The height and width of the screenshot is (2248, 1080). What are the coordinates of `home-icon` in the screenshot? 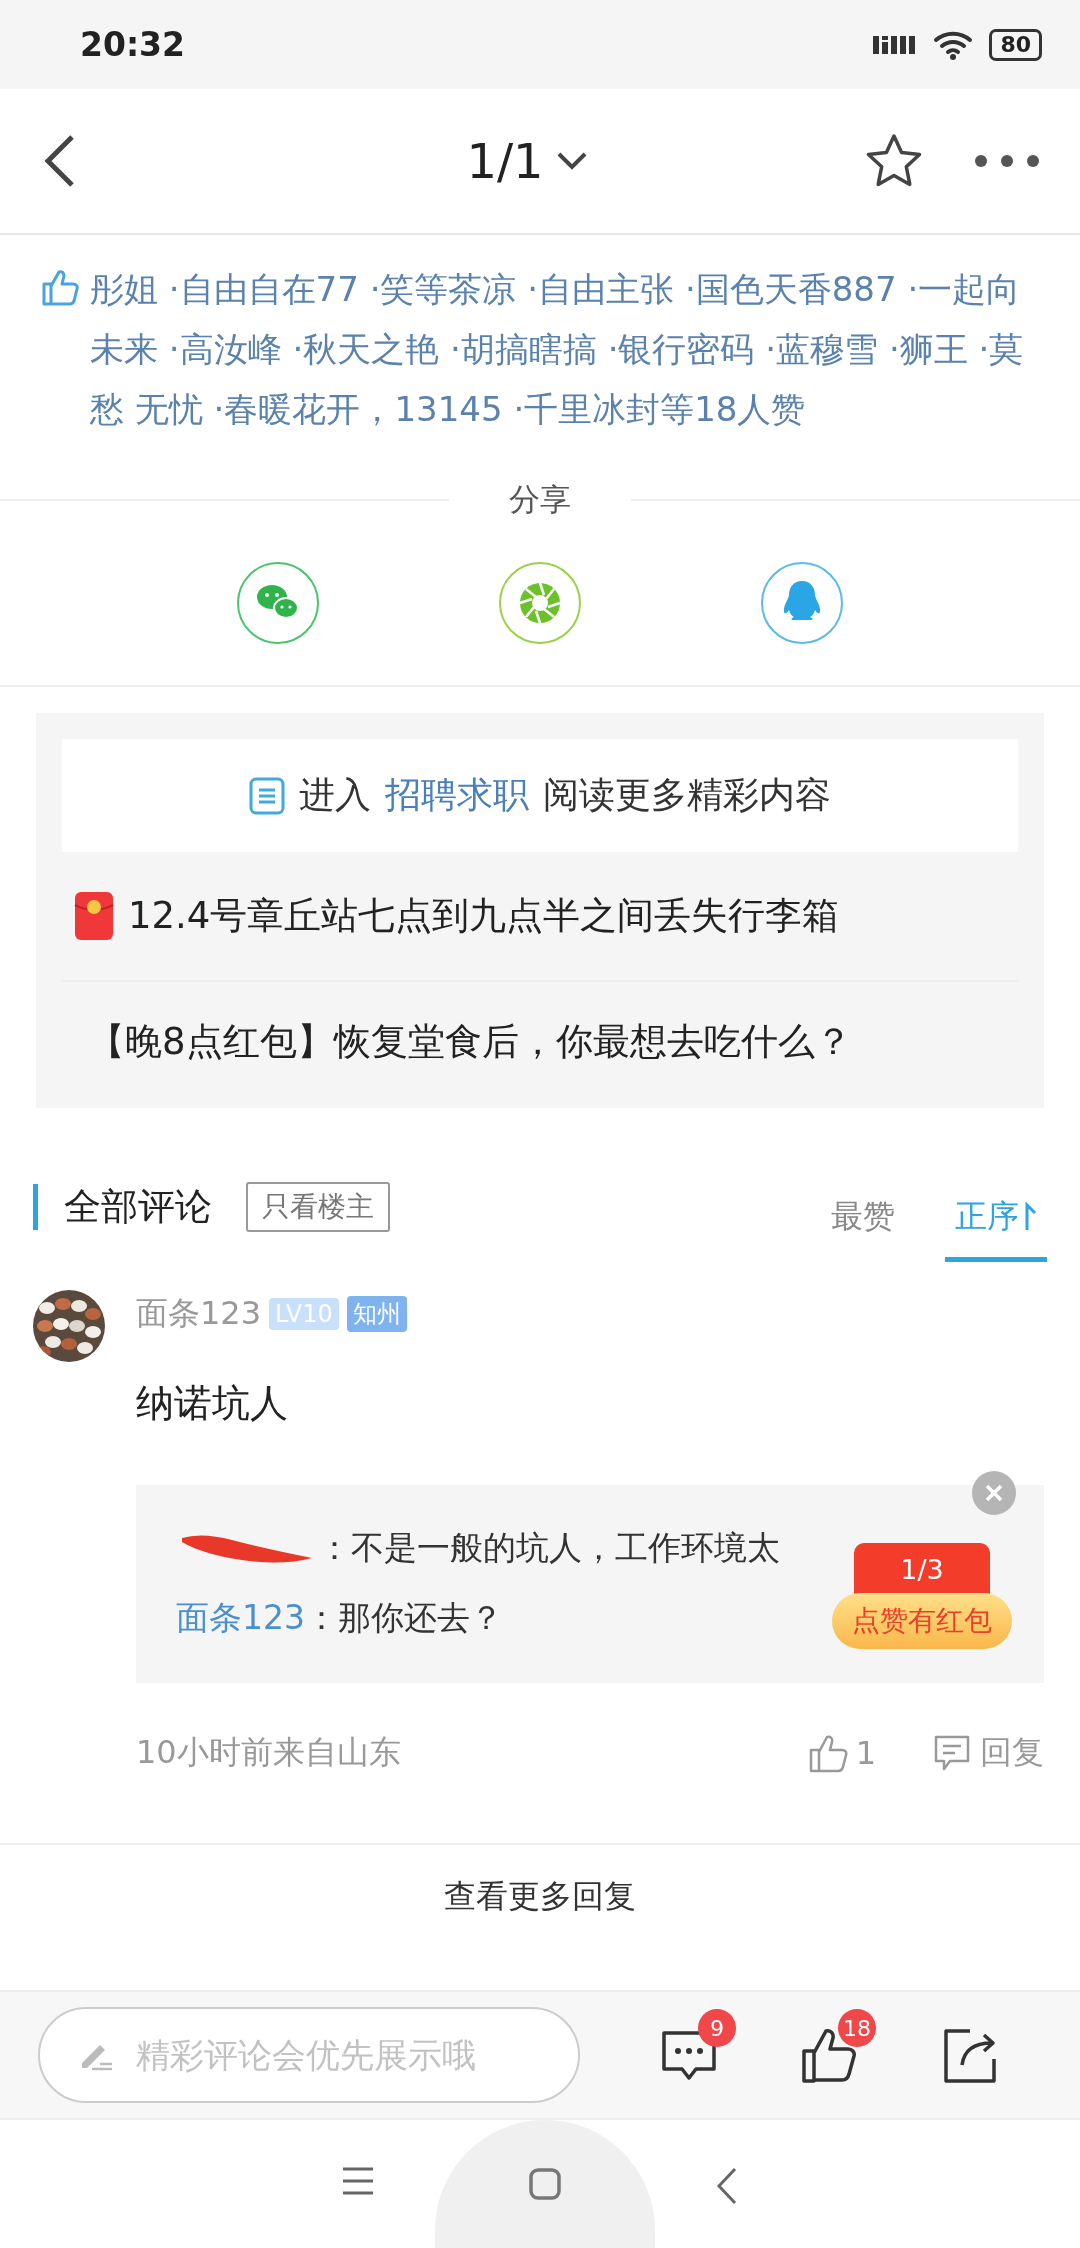 It's located at (545, 2184).